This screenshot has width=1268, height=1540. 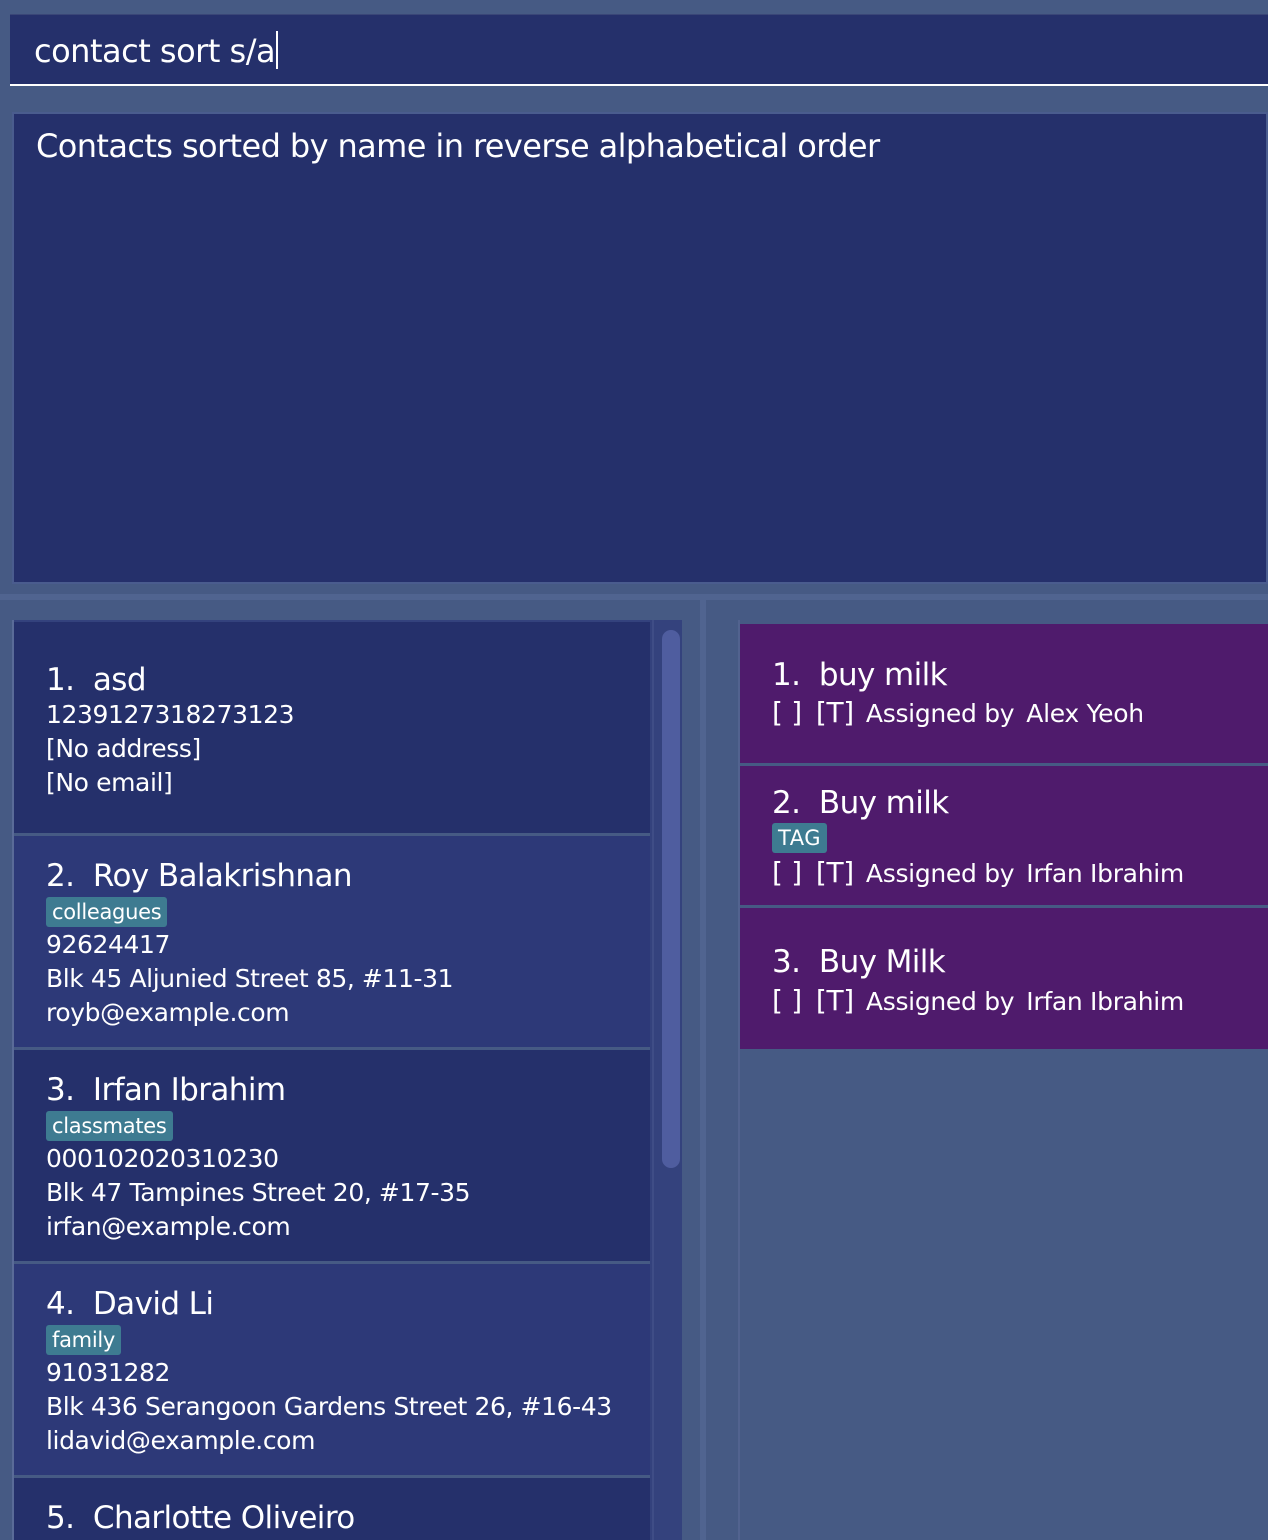 What do you see at coordinates (277, 50) in the screenshot?
I see `text-caret` at bounding box center [277, 50].